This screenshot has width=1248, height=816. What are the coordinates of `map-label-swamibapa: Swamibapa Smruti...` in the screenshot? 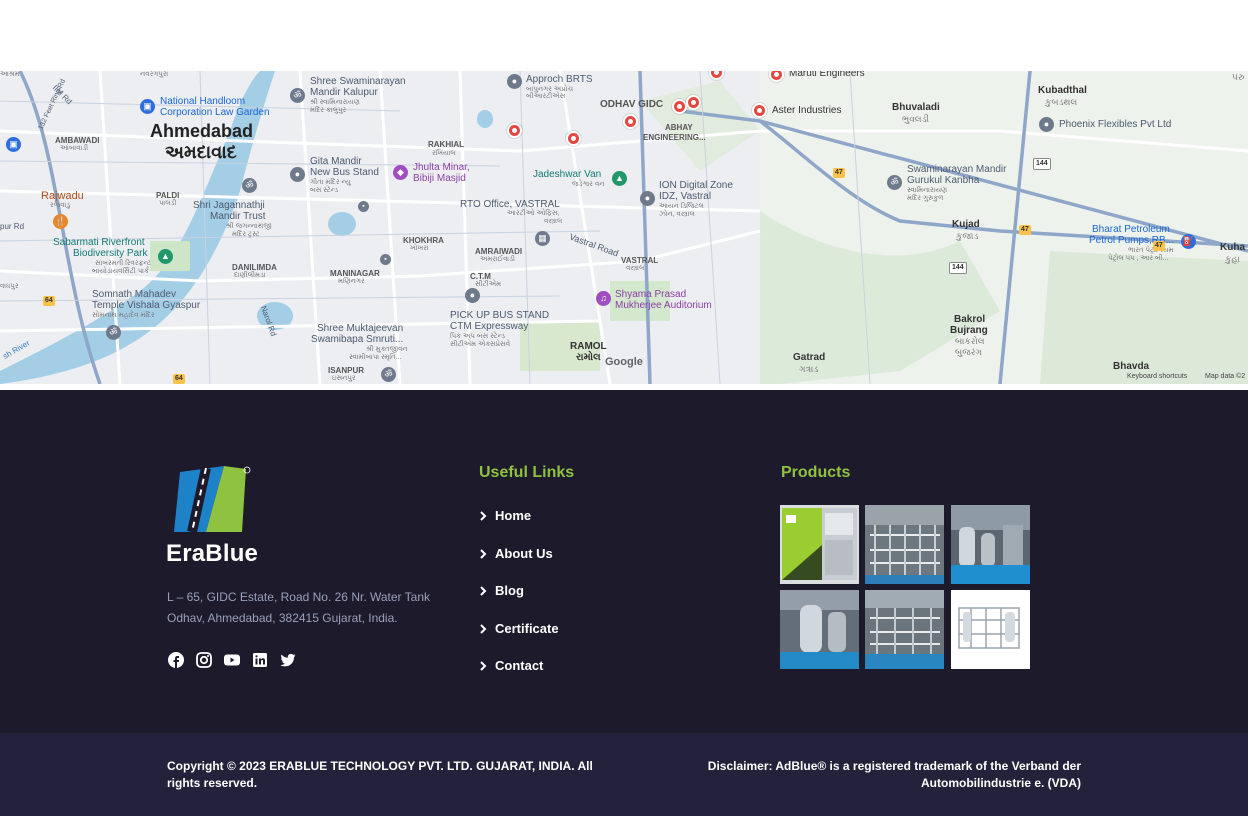 It's located at (357, 340).